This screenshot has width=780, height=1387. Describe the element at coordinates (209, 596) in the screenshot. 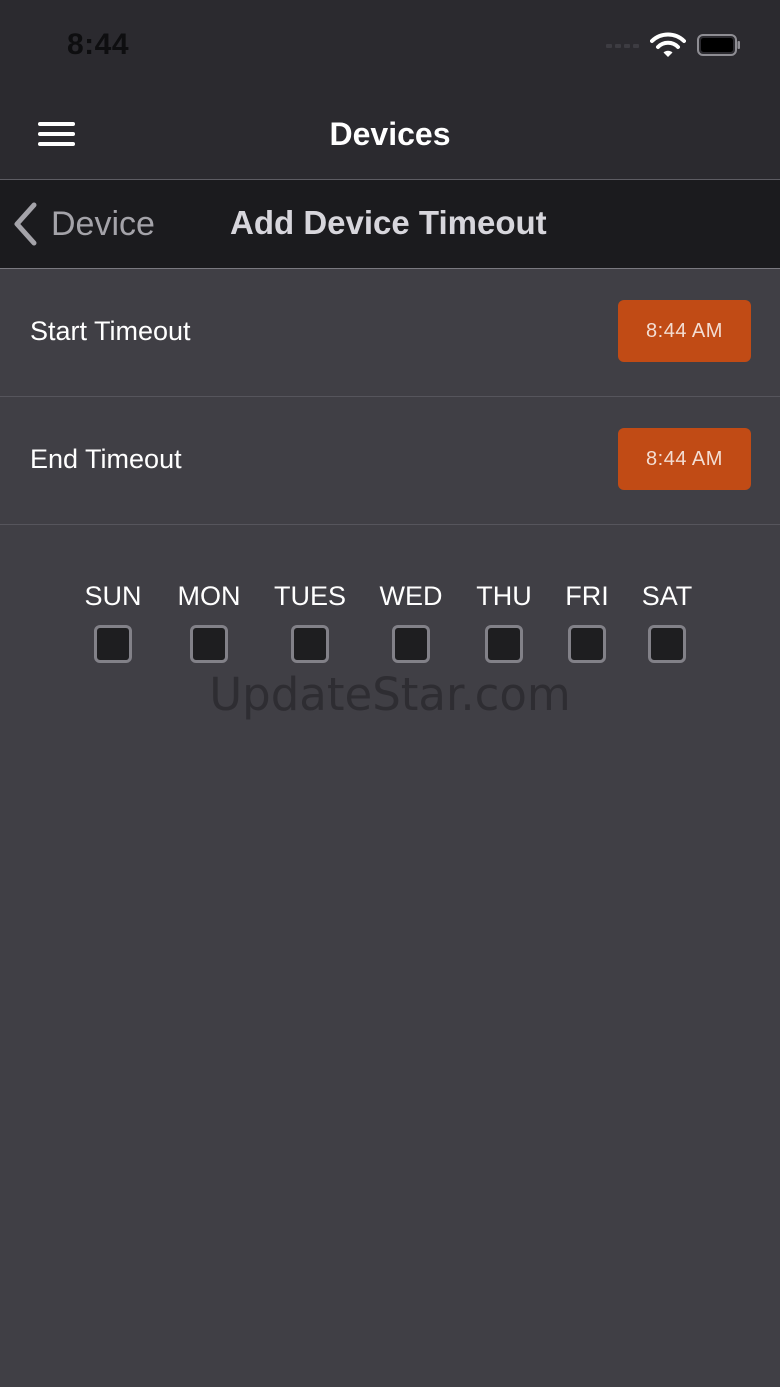

I see `day-label-mon: MON` at that location.